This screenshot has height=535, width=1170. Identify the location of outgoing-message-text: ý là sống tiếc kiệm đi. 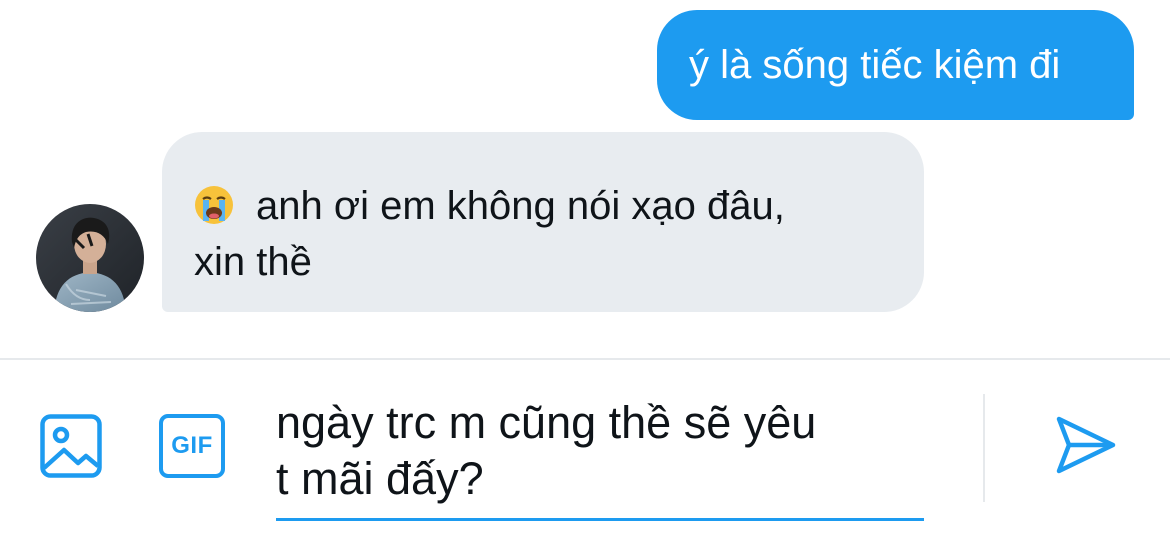
(875, 65).